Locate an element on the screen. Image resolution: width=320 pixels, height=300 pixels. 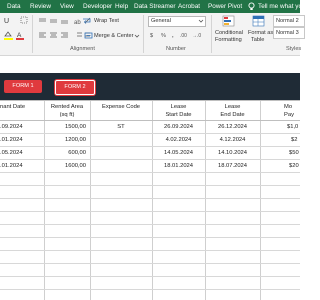
tab-help: Help is located at coordinates (121, 6).